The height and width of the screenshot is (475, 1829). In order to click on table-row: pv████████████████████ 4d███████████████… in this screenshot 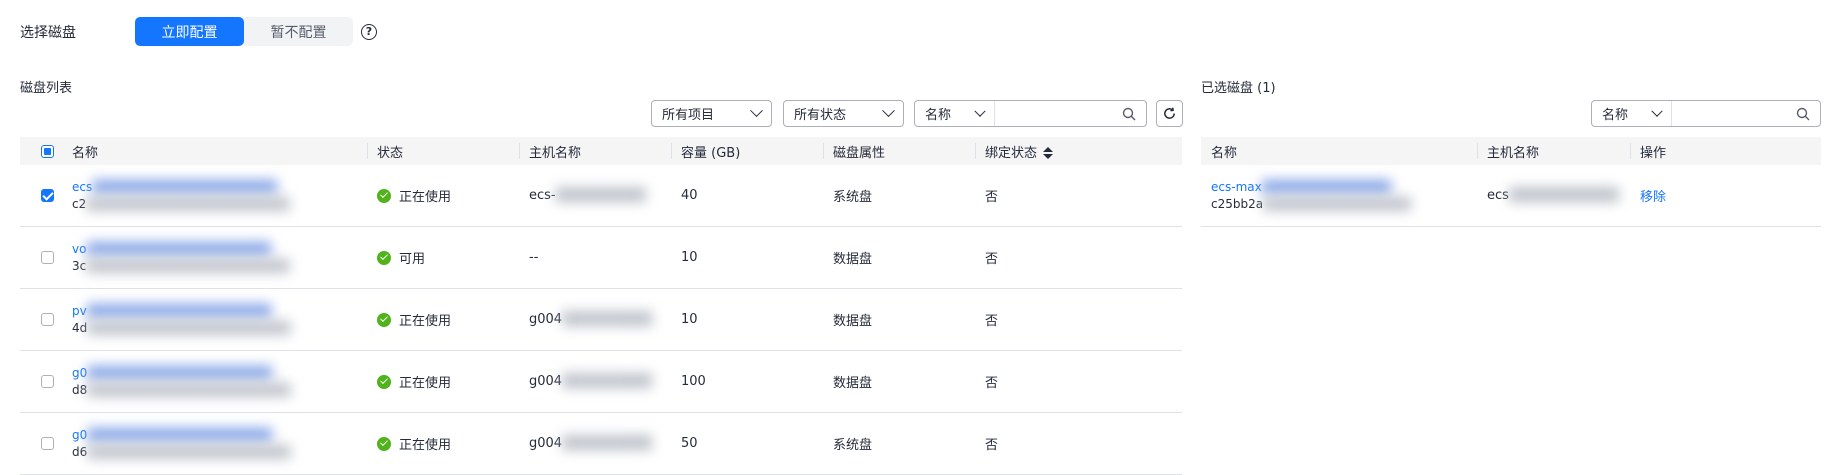, I will do `click(601, 319)`.